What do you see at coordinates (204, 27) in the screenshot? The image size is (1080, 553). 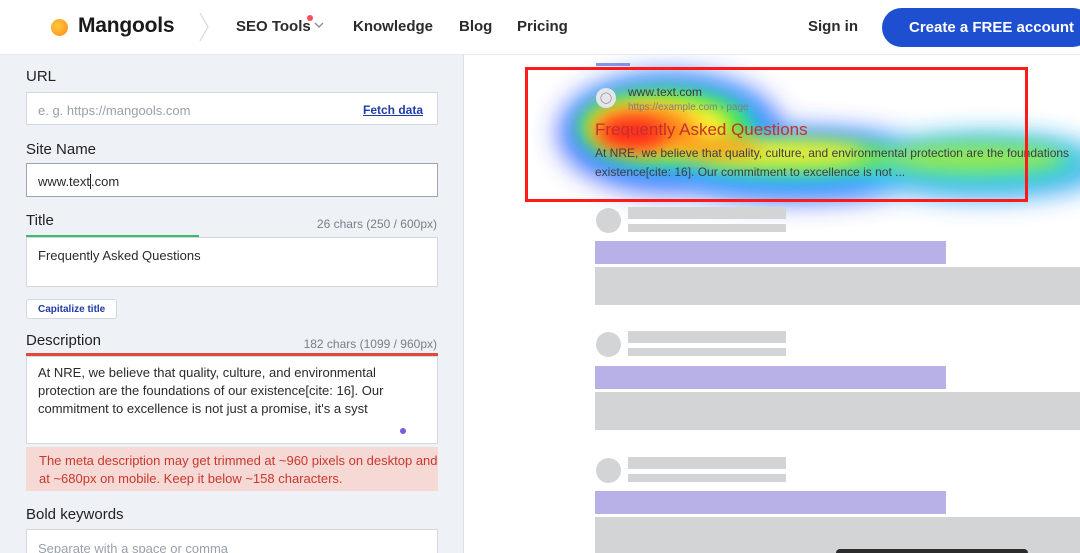 I see `divider-chevron-icon` at bounding box center [204, 27].